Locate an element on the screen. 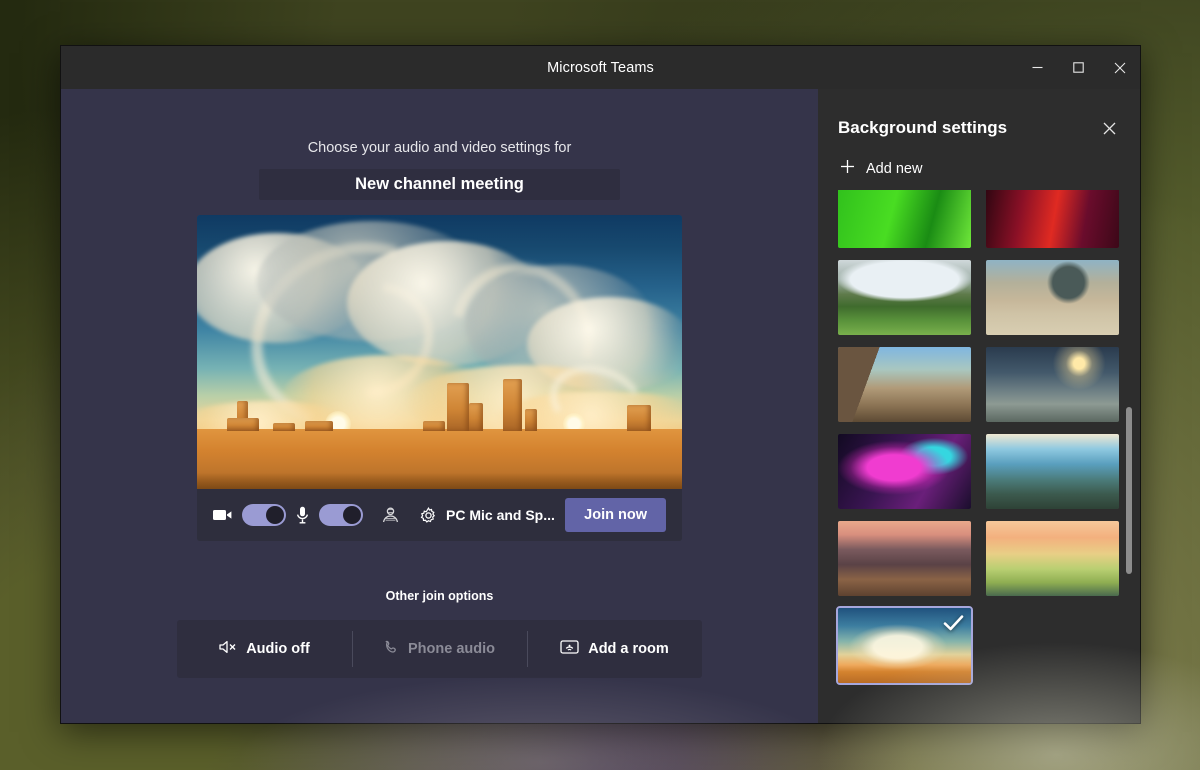 This screenshot has width=1200, height=770. background-thumbnail-coastal-cliff-tree is located at coordinates (1052, 471).